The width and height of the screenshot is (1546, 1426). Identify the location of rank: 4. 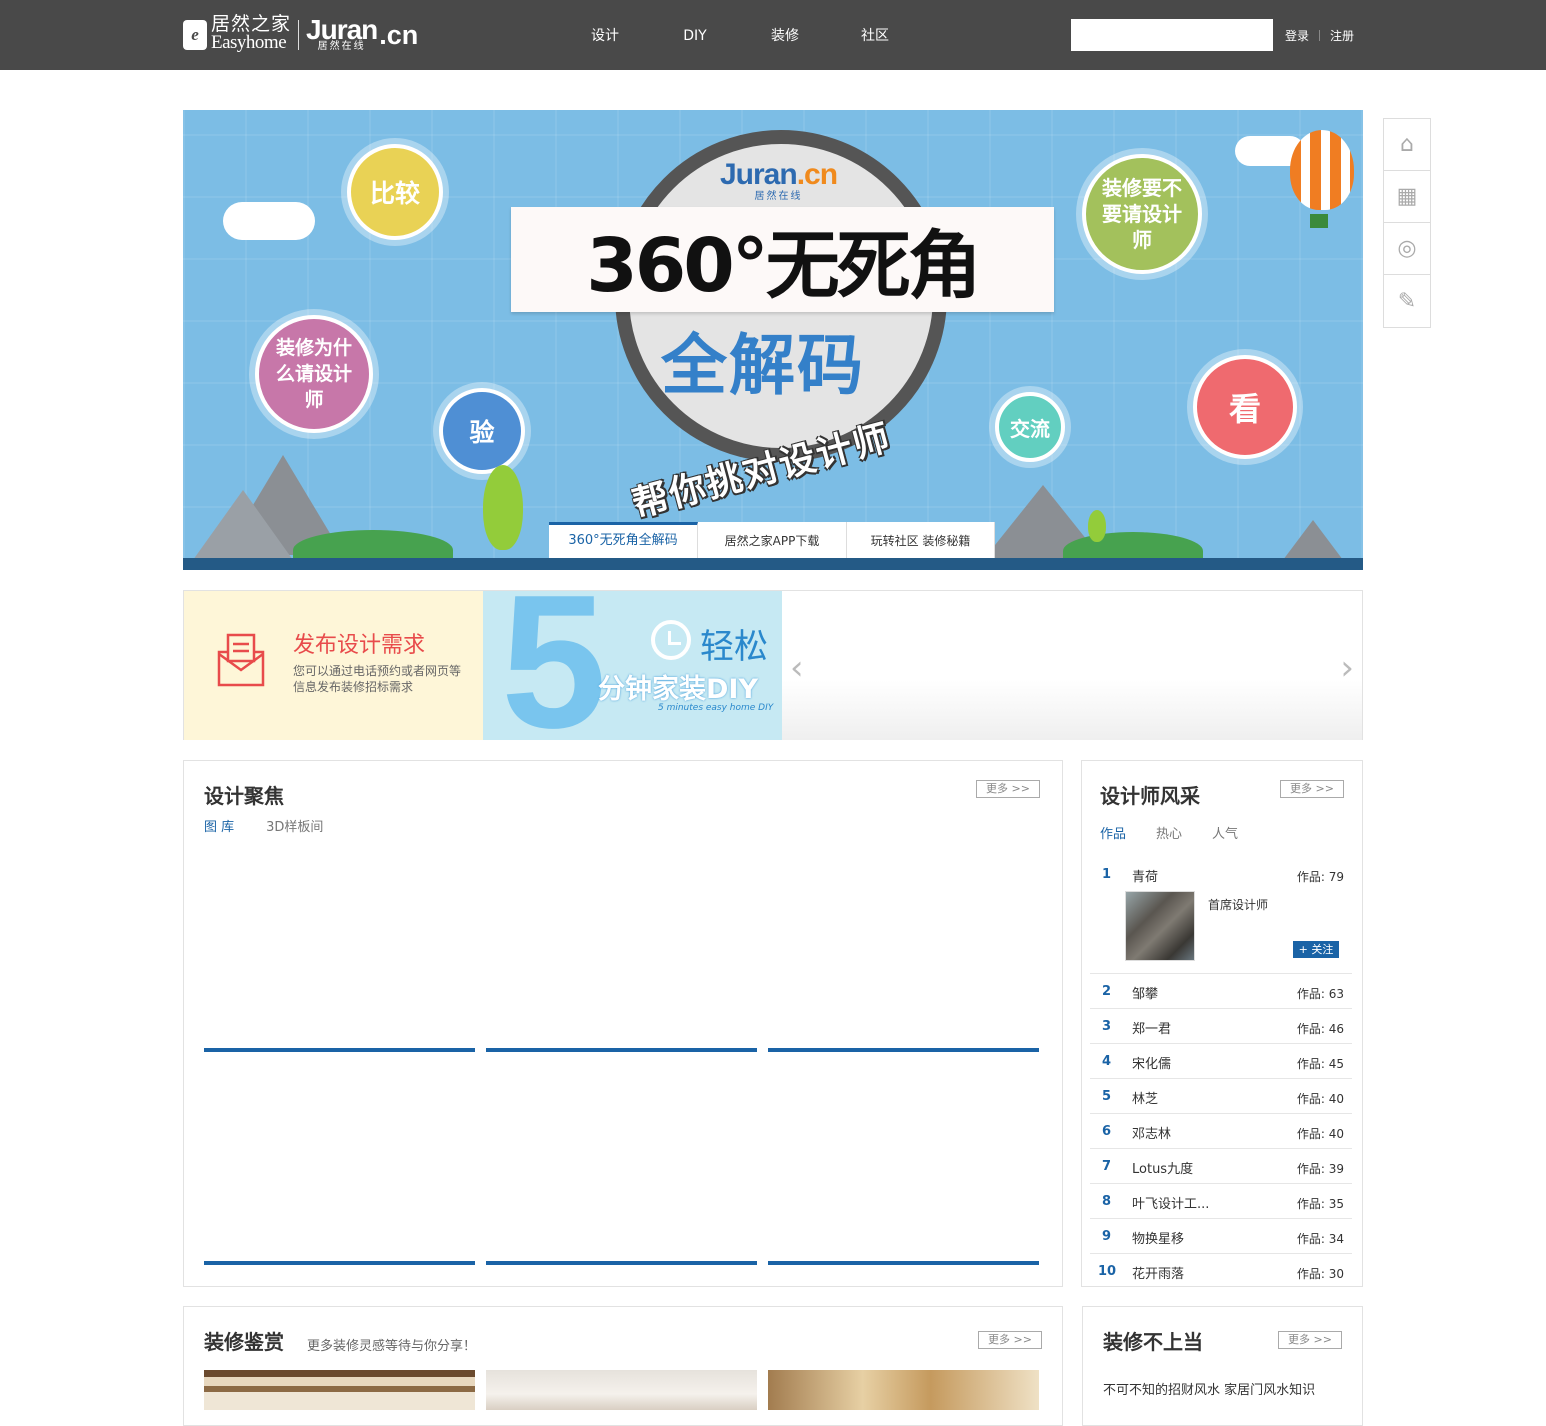
(1107, 1061).